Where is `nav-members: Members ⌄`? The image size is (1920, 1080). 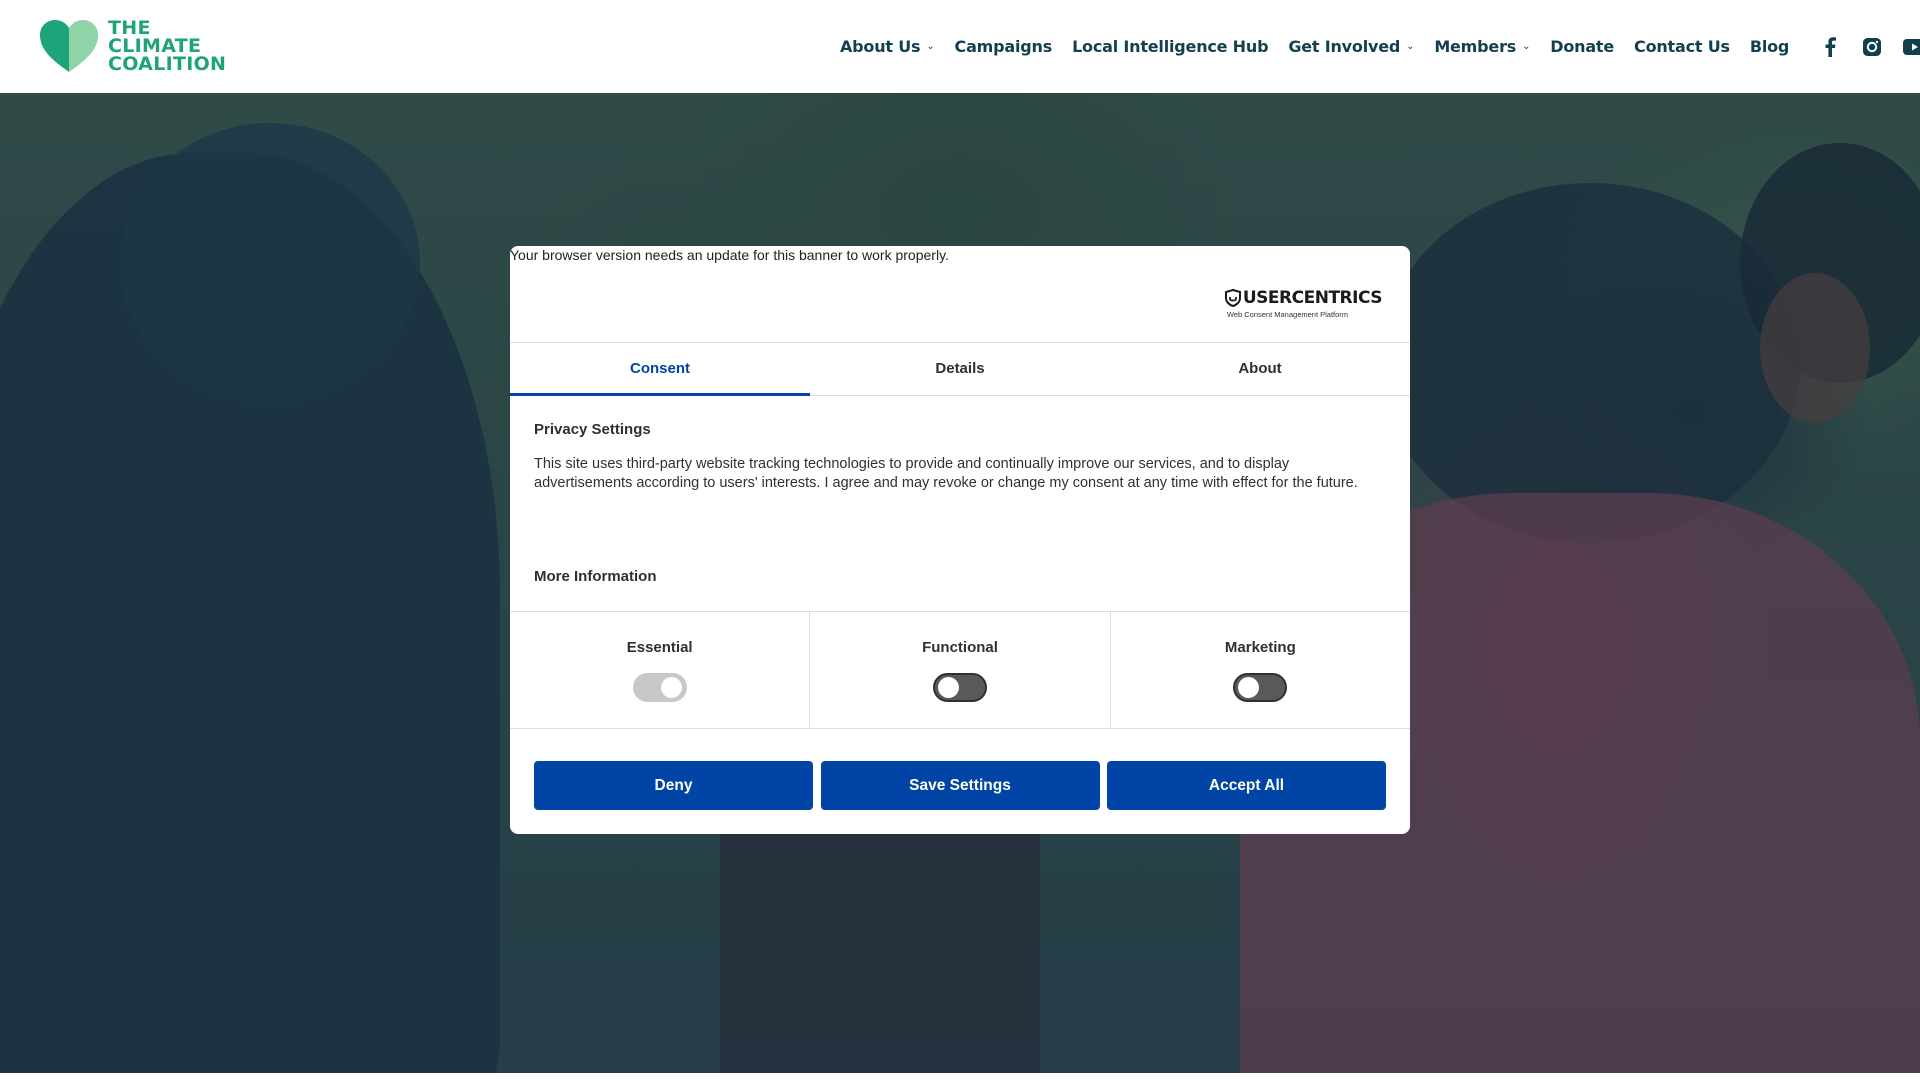
nav-members: Members ⌄ is located at coordinates (1482, 46).